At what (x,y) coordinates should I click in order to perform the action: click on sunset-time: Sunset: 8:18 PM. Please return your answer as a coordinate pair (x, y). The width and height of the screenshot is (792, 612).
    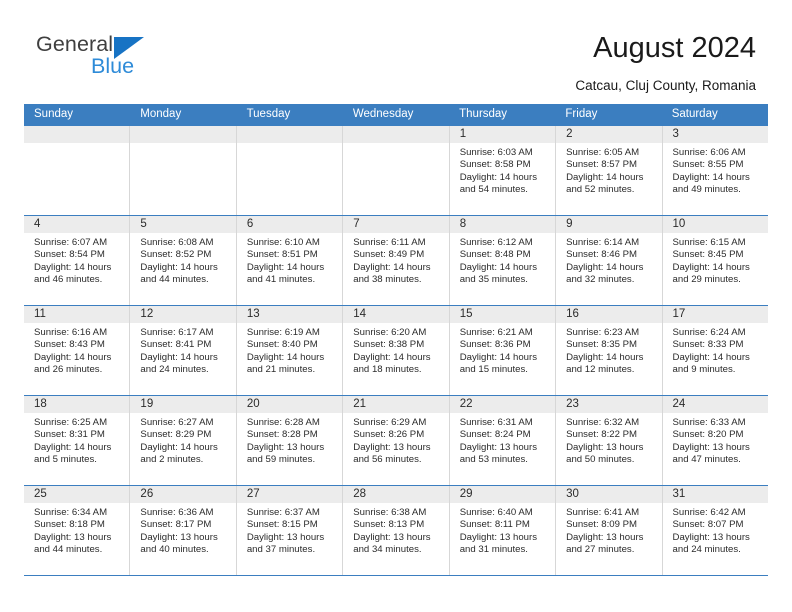
    Looking at the image, I should click on (69, 525).